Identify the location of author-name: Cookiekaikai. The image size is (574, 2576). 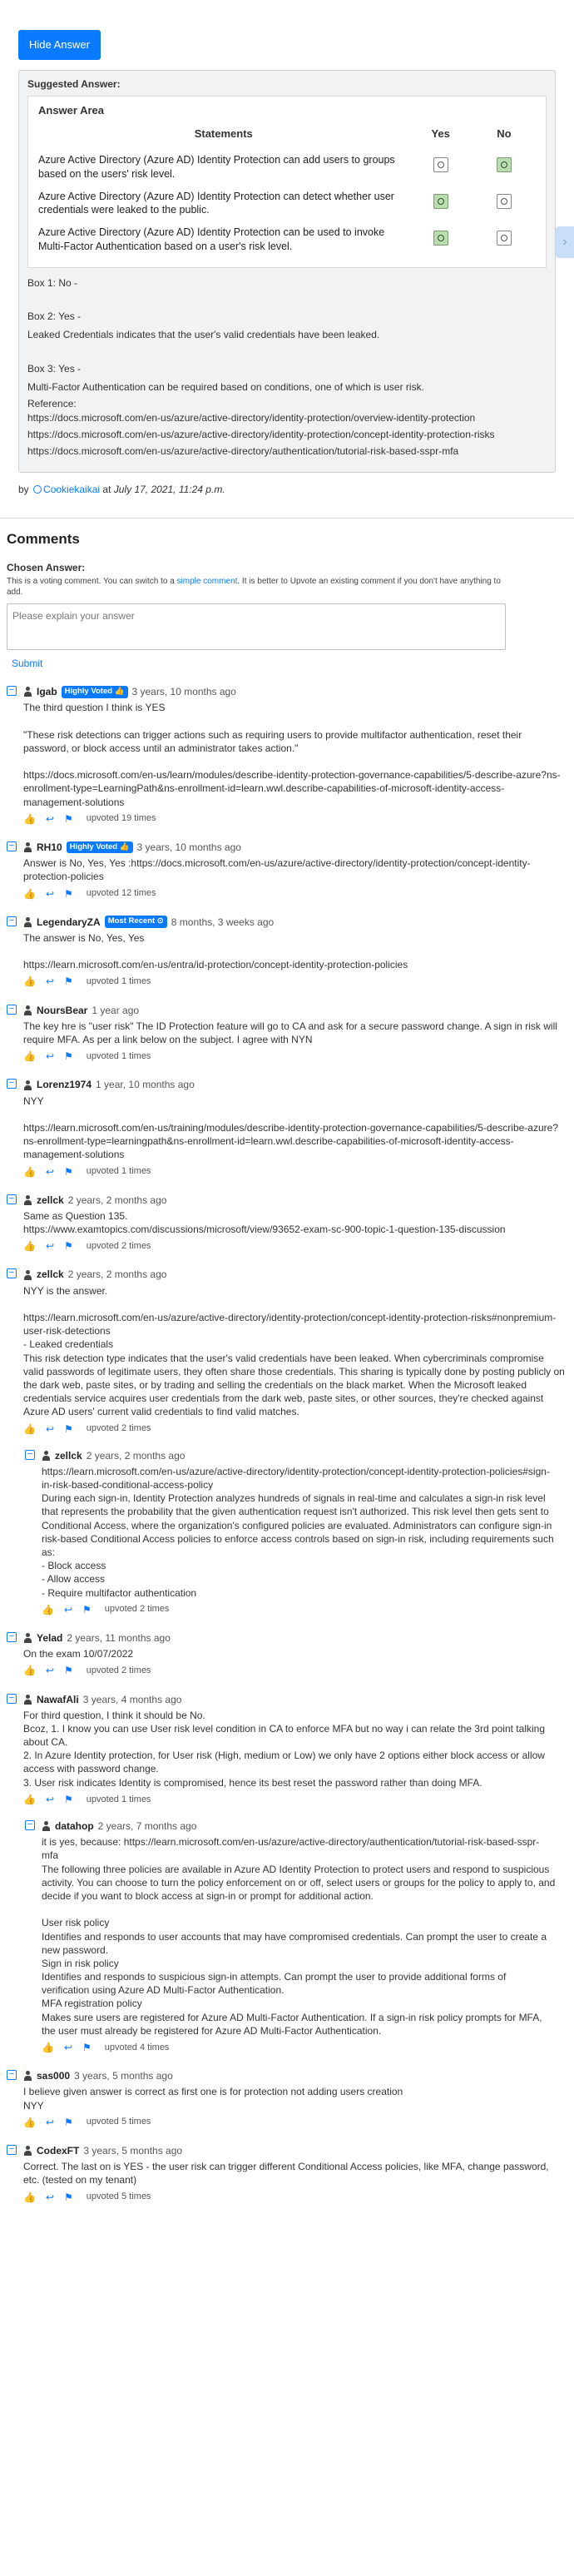
(71, 489).